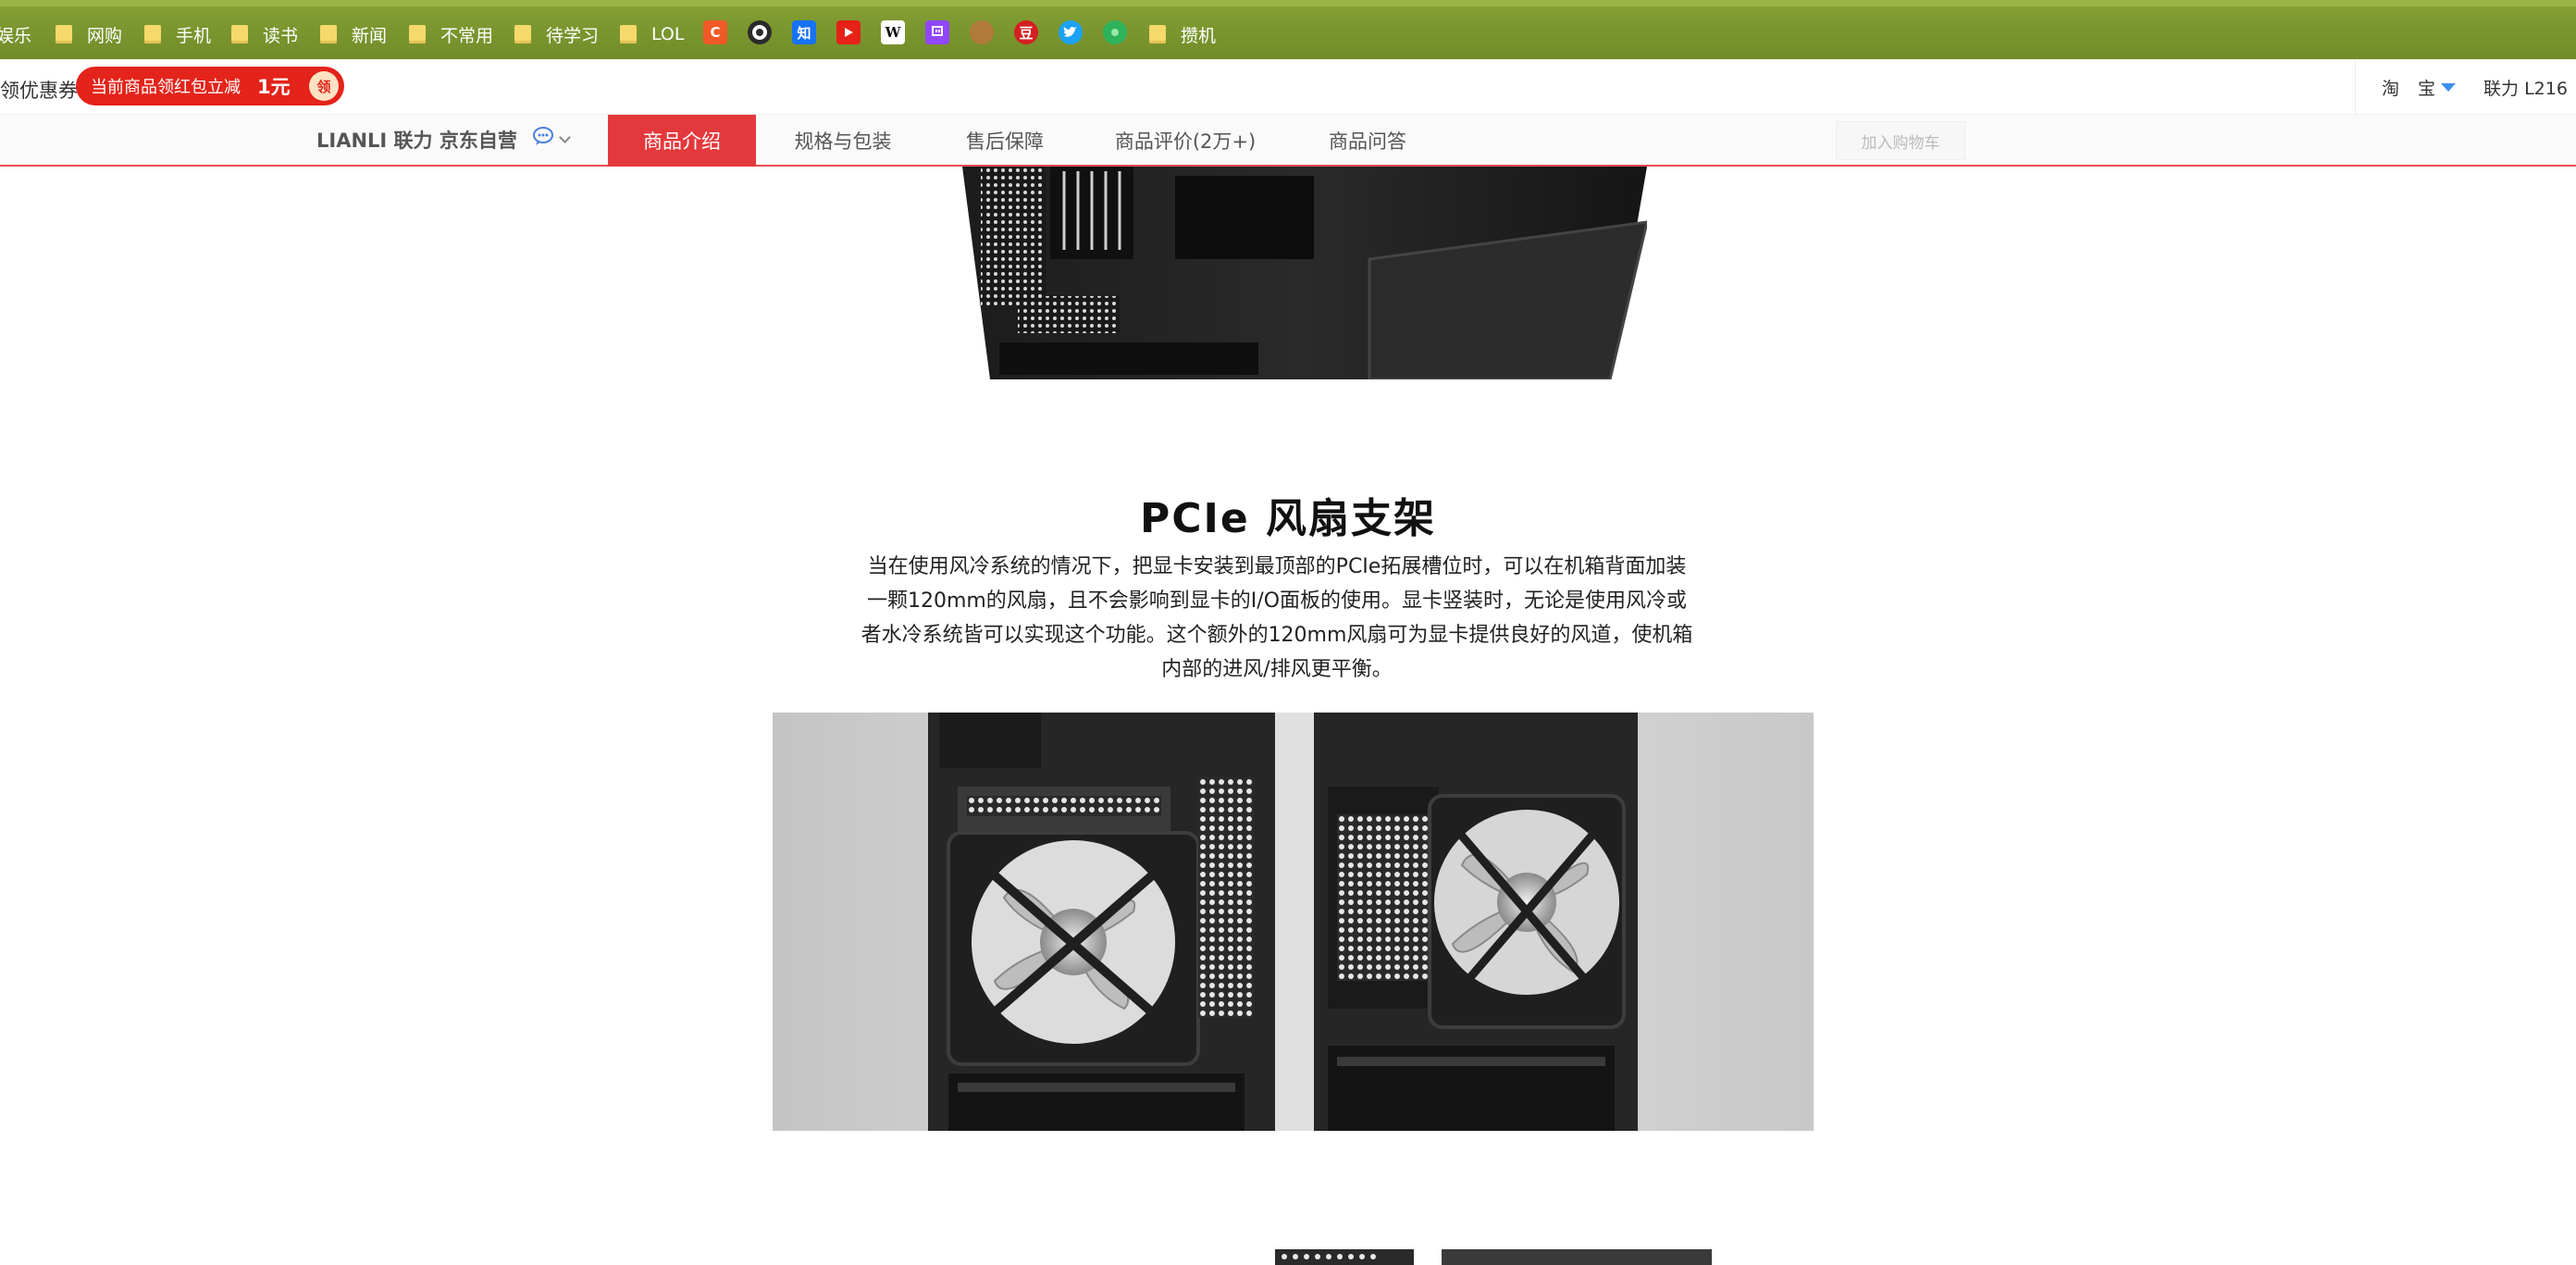 Image resolution: width=2576 pixels, height=1265 pixels. What do you see at coordinates (1288, 87) in the screenshot?
I see `coupon-bar: 领优惠券 当前商品领红包立减 1元 领 淘 宝 联力 L216` at bounding box center [1288, 87].